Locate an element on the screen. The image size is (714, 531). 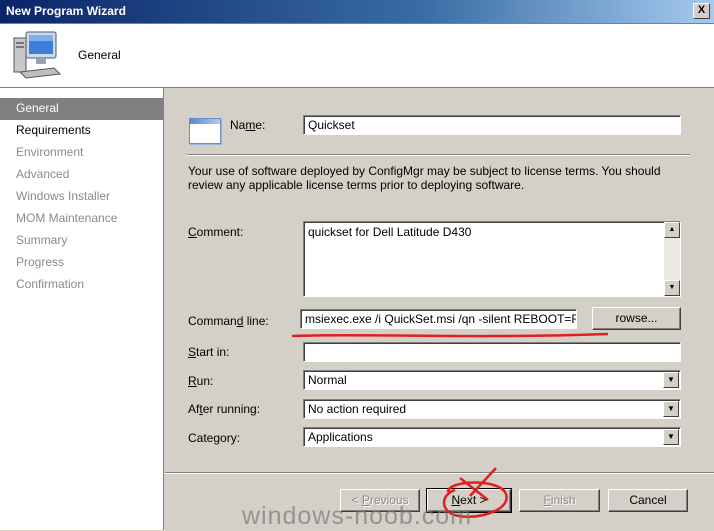
divider is located at coordinates (438, 155).